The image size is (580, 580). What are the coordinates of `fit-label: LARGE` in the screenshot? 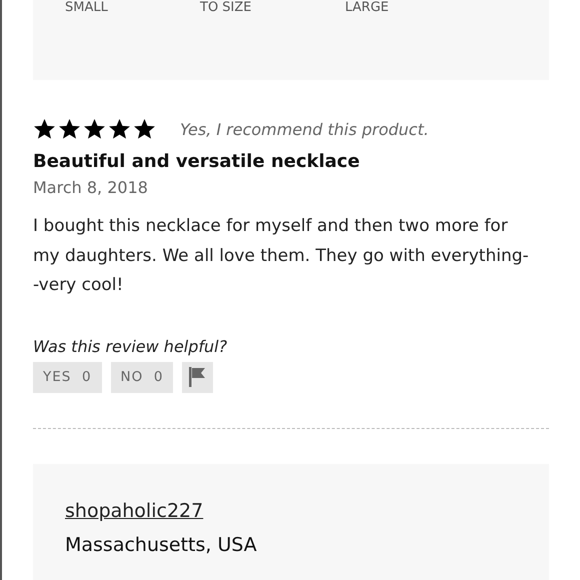 It's located at (367, 7).